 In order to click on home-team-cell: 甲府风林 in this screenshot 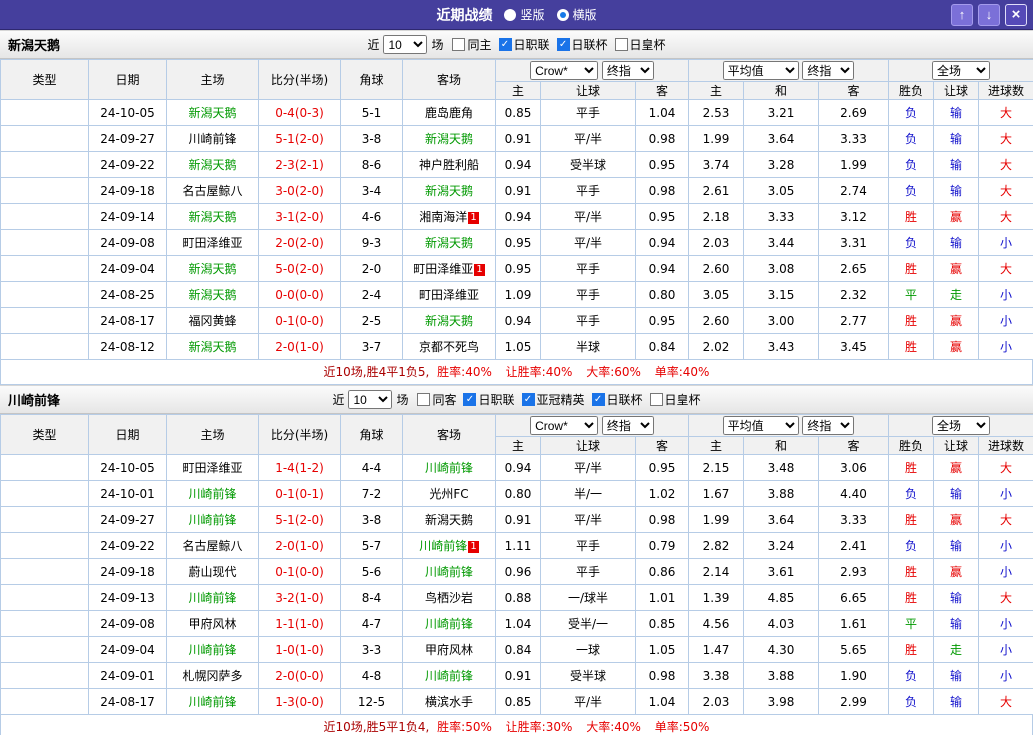, I will do `click(212, 623)`.